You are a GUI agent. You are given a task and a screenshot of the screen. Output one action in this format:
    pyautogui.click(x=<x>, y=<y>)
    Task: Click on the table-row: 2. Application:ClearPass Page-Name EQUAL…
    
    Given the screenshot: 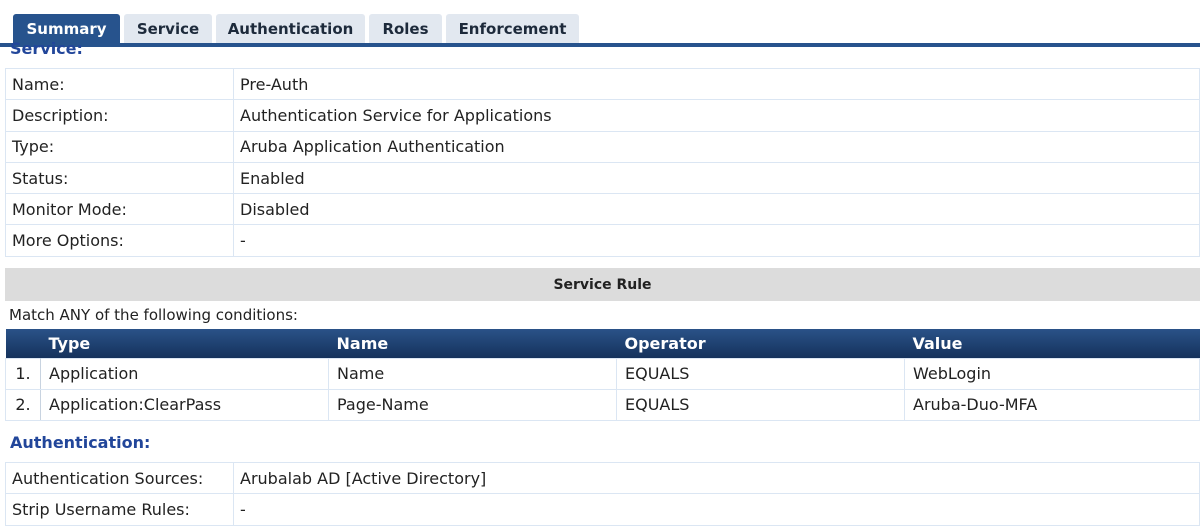 What is the action you would take?
    pyautogui.click(x=602, y=404)
    